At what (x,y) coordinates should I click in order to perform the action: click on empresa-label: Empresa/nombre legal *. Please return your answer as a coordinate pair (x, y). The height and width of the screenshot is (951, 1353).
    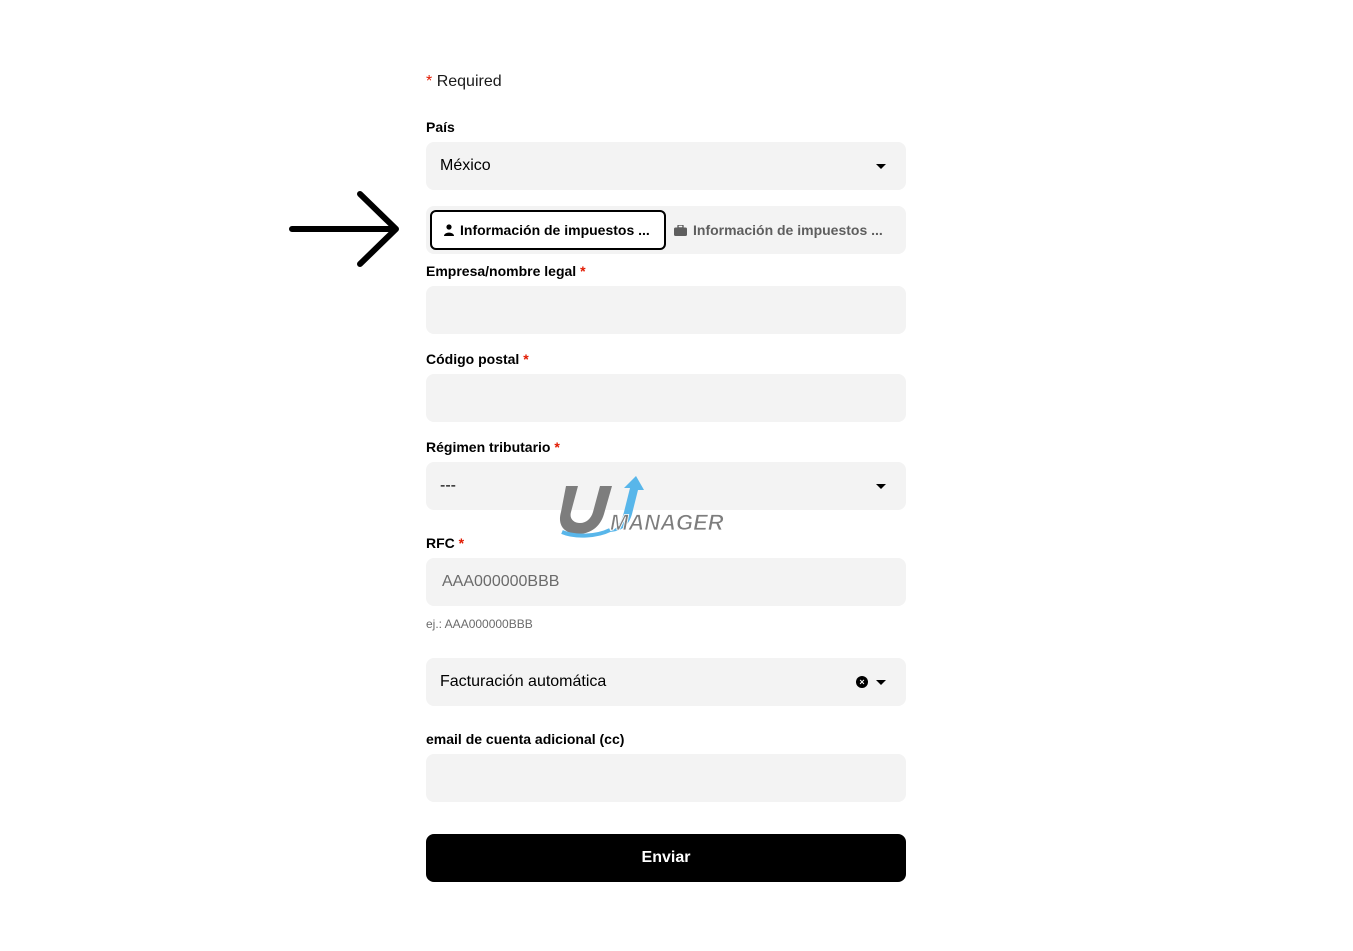
    Looking at the image, I should click on (506, 271).